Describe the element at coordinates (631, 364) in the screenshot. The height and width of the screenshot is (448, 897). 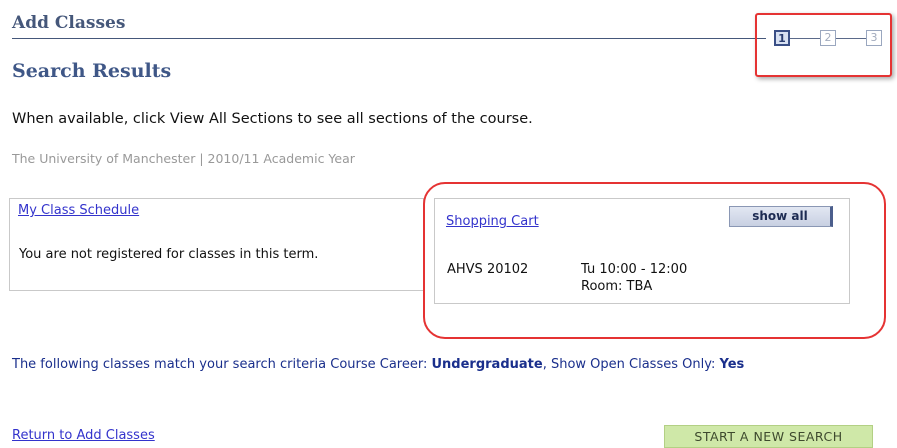
I see `criteria-middle: , Show Open Classes Only:` at that location.